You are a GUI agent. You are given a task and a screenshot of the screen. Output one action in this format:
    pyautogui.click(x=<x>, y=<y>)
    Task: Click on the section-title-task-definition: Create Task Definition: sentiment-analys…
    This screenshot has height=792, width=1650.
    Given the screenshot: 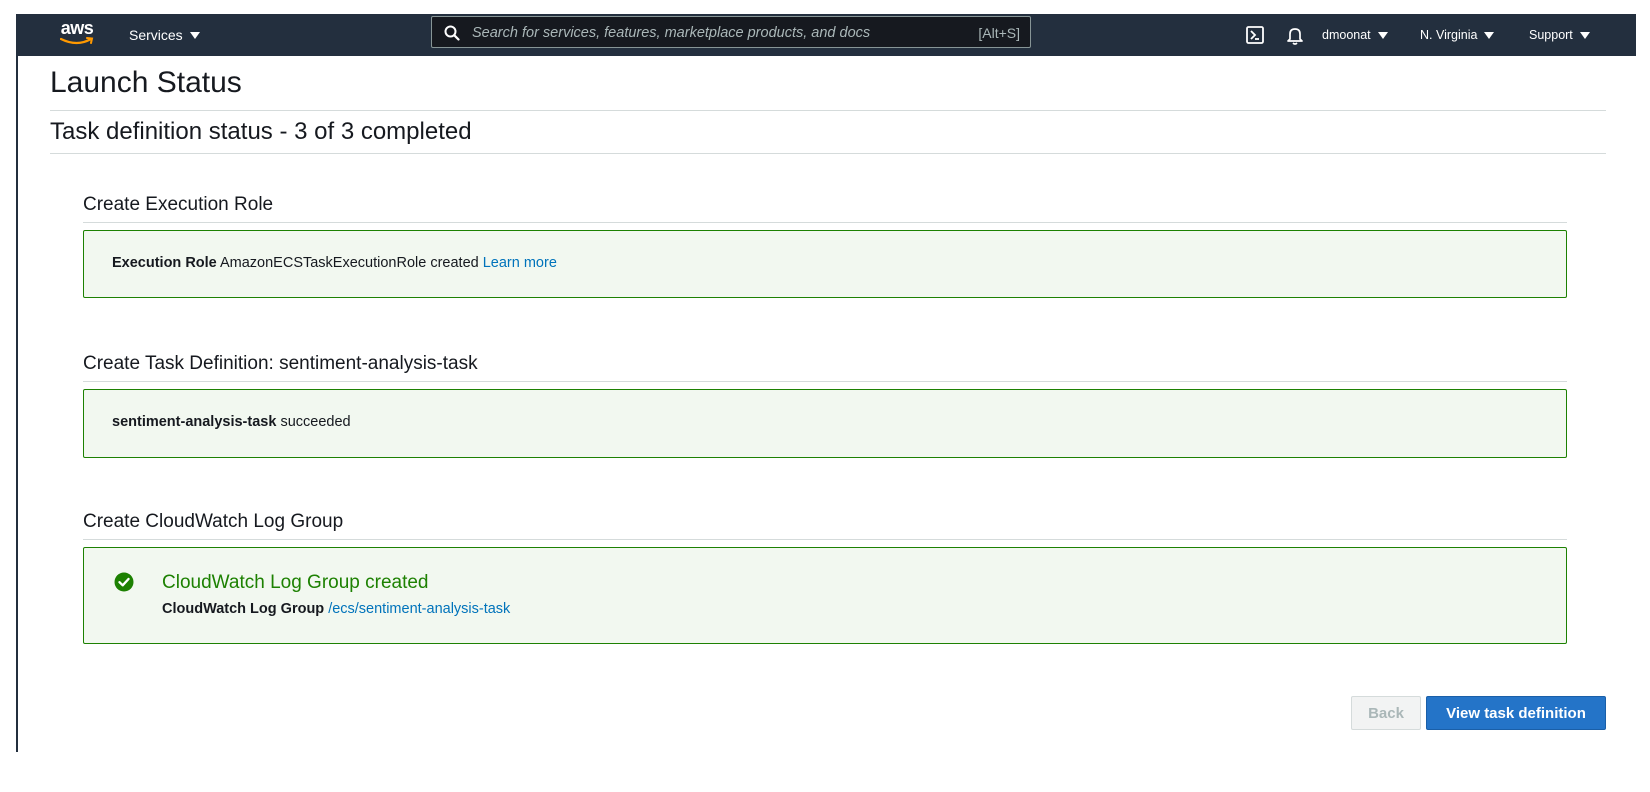 What is the action you would take?
    pyautogui.click(x=280, y=363)
    